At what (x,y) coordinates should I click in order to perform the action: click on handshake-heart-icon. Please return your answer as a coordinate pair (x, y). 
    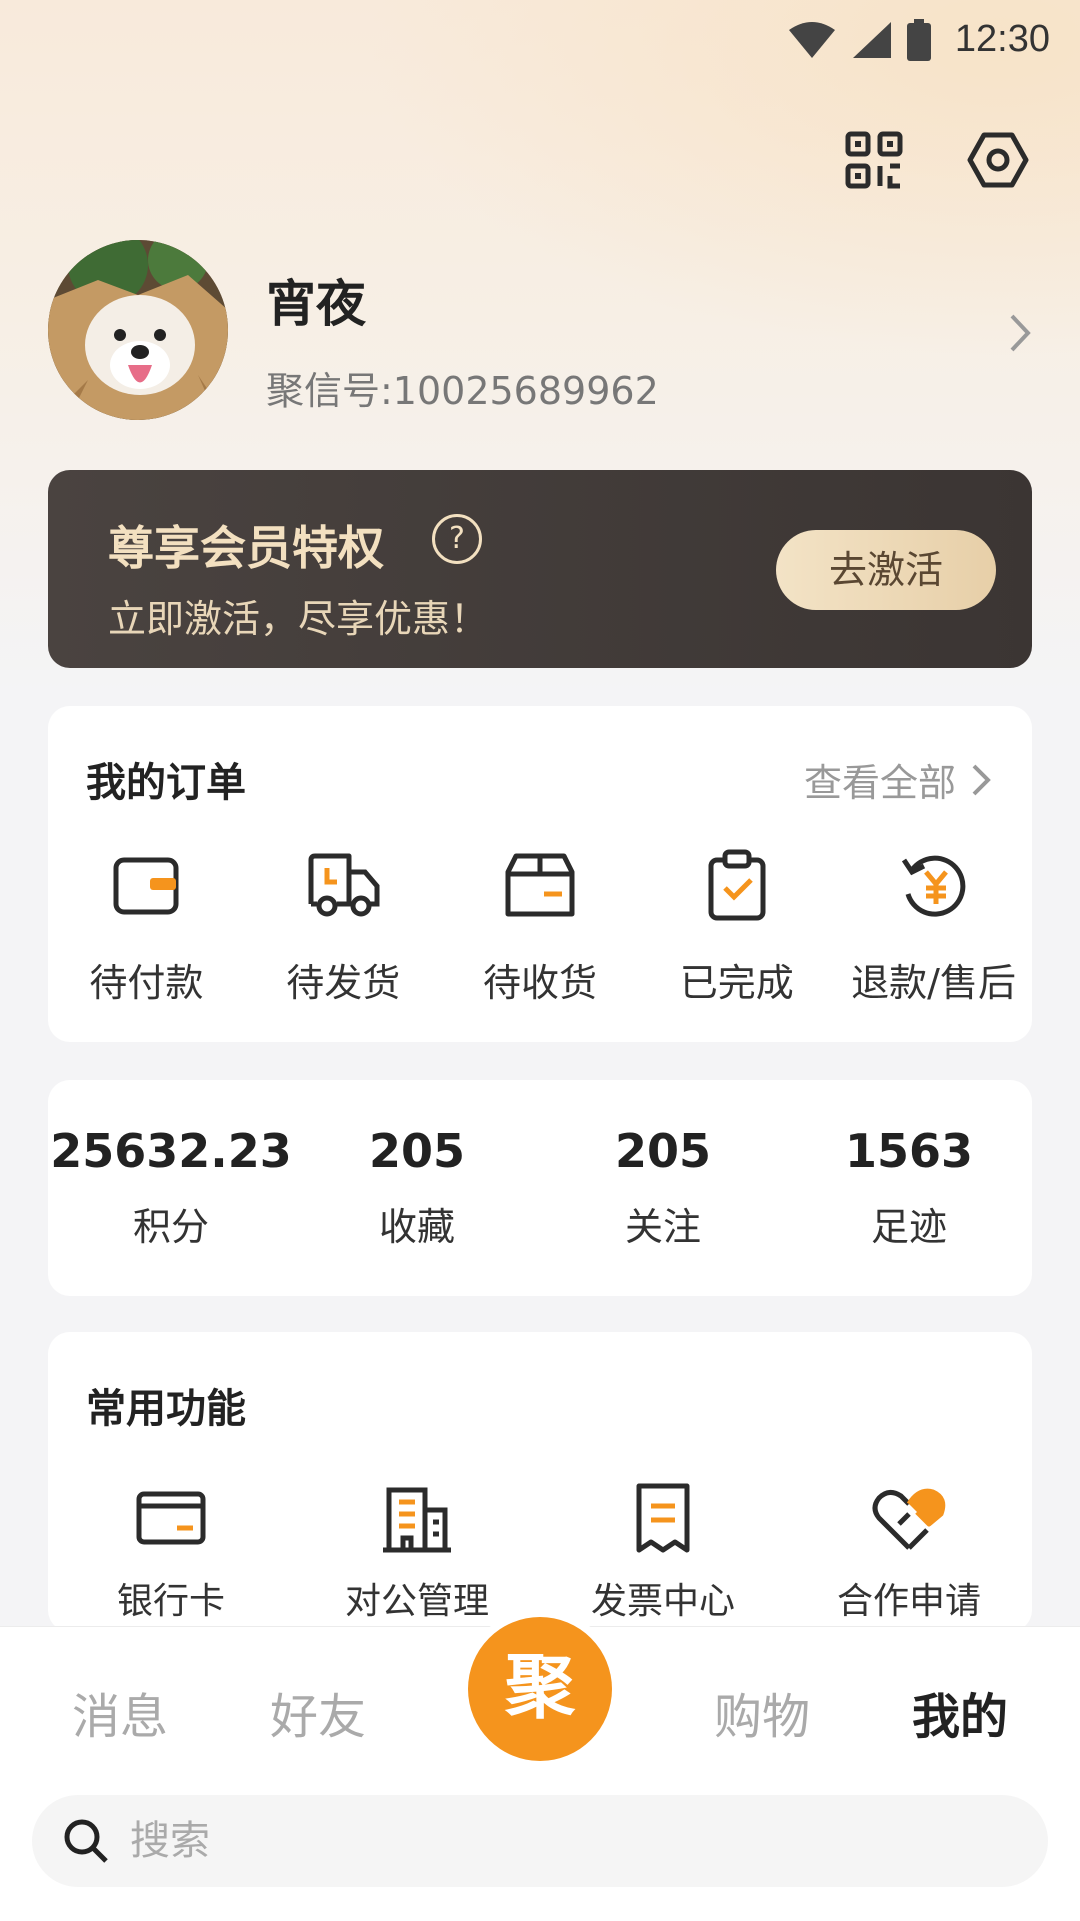
    Looking at the image, I should click on (909, 1519).